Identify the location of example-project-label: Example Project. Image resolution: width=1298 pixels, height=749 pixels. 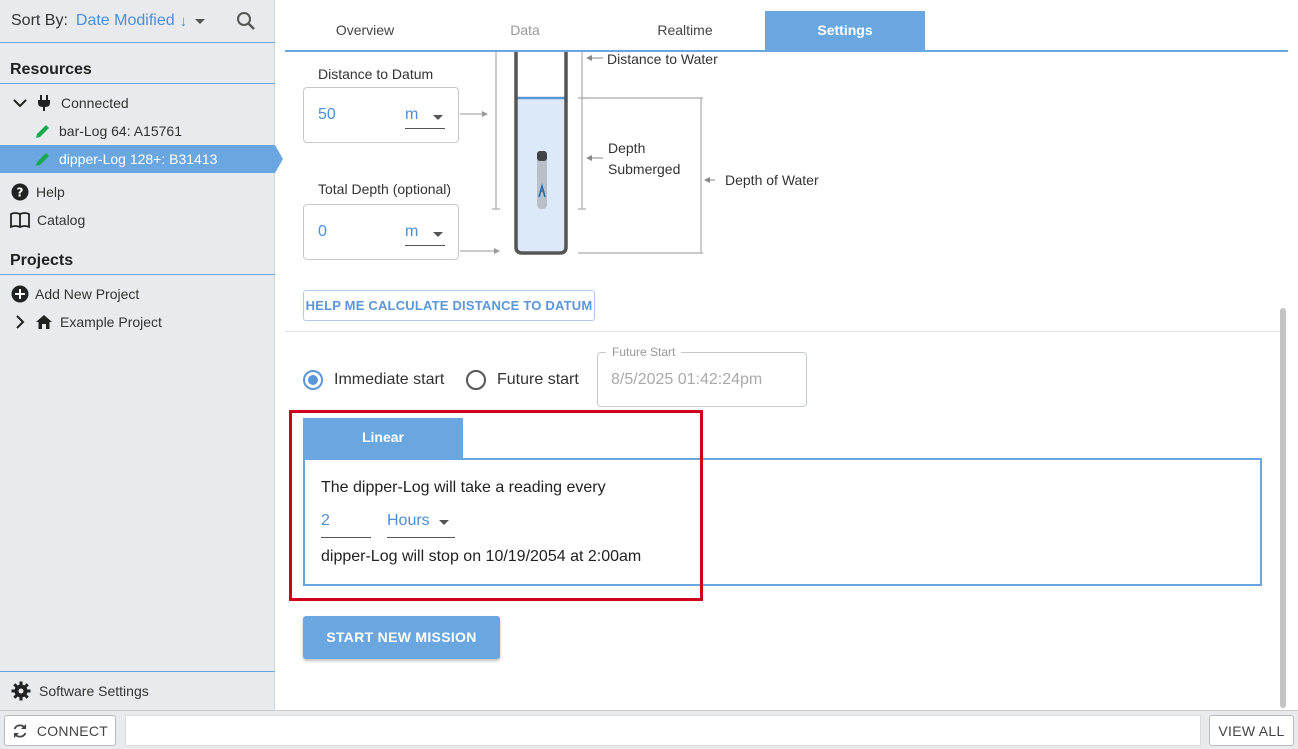
(111, 322).